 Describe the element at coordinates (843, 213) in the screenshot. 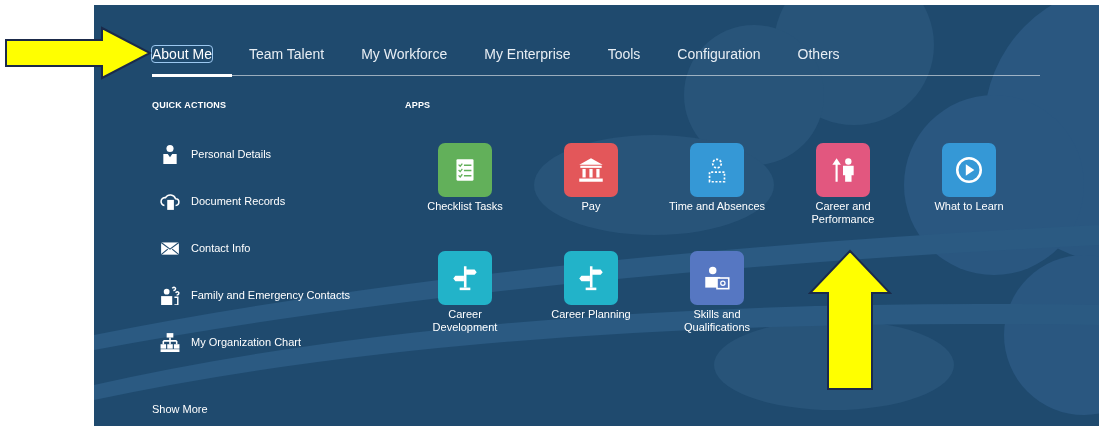

I see `app-label: Career and Performance` at that location.